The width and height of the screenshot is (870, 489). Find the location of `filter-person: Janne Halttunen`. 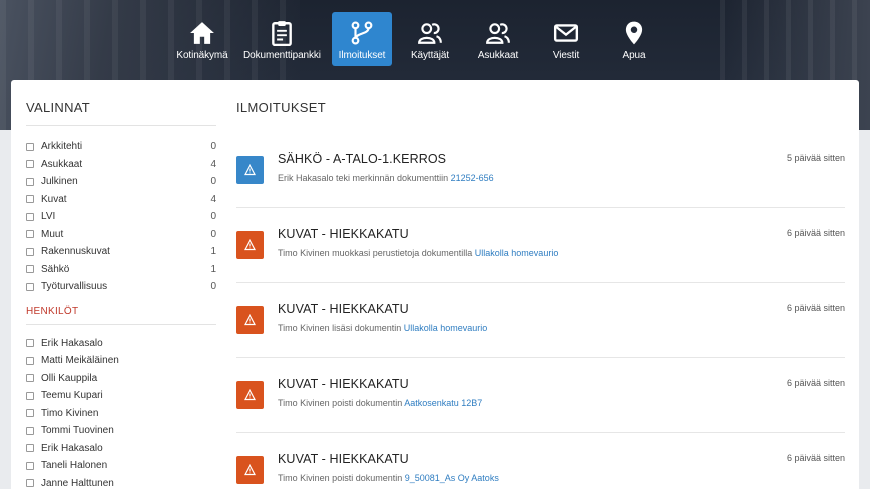

filter-person: Janne Halttunen is located at coordinates (121, 482).